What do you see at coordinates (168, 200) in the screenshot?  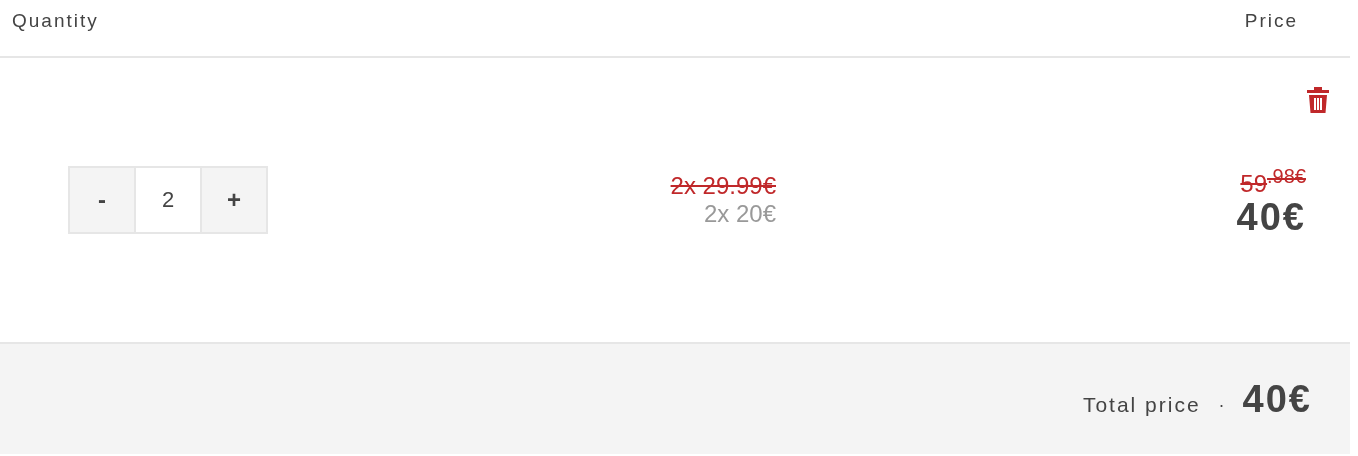 I see `quantity-field: 2` at bounding box center [168, 200].